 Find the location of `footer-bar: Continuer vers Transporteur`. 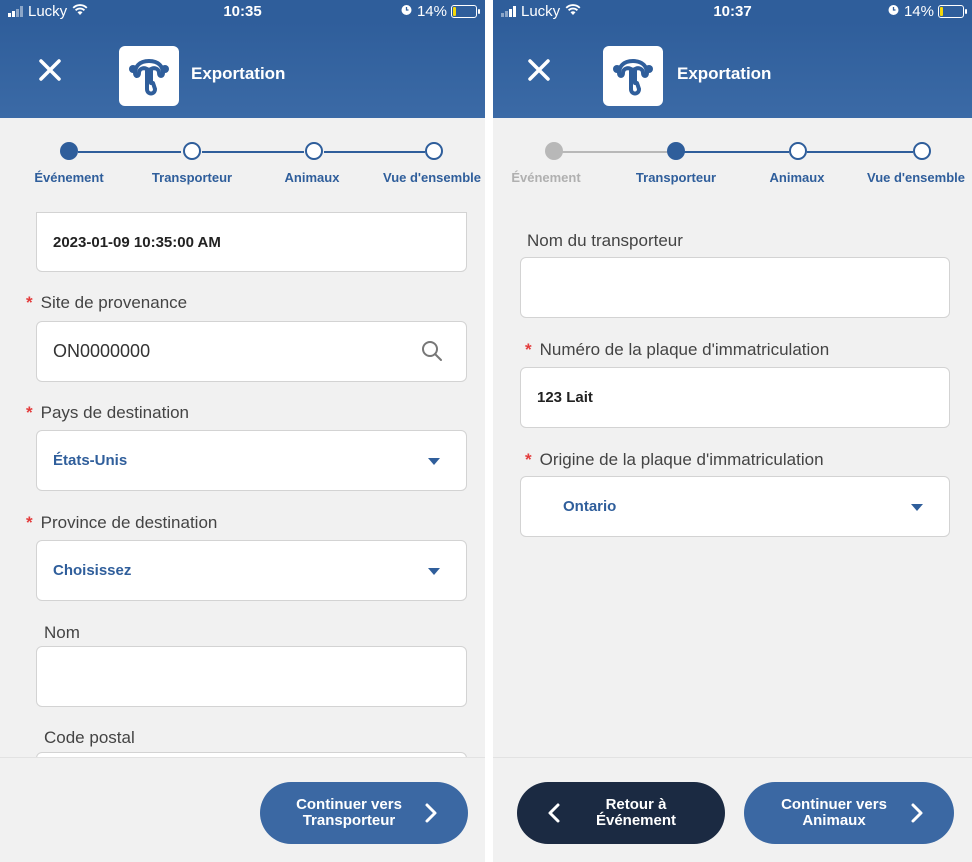

footer-bar: Continuer vers Transporteur is located at coordinates (242, 809).